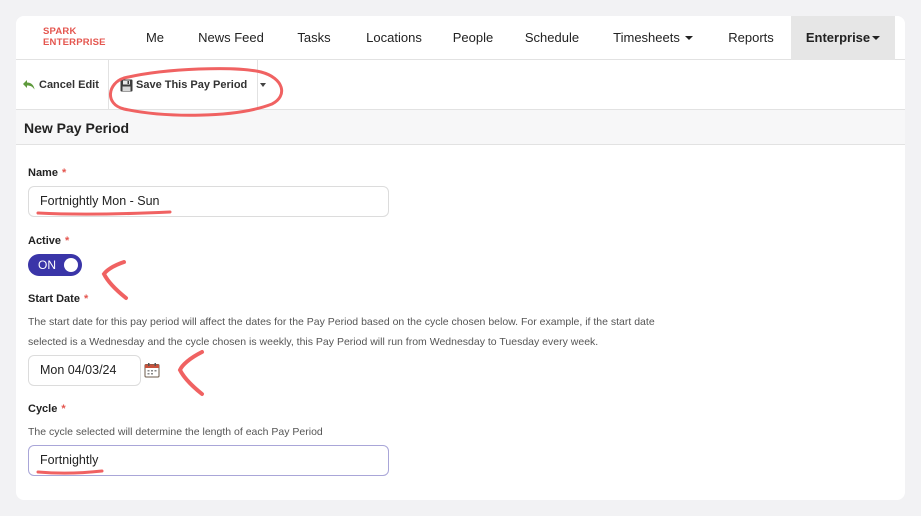  What do you see at coordinates (43, 173) in the screenshot?
I see `name-label-text: Name` at bounding box center [43, 173].